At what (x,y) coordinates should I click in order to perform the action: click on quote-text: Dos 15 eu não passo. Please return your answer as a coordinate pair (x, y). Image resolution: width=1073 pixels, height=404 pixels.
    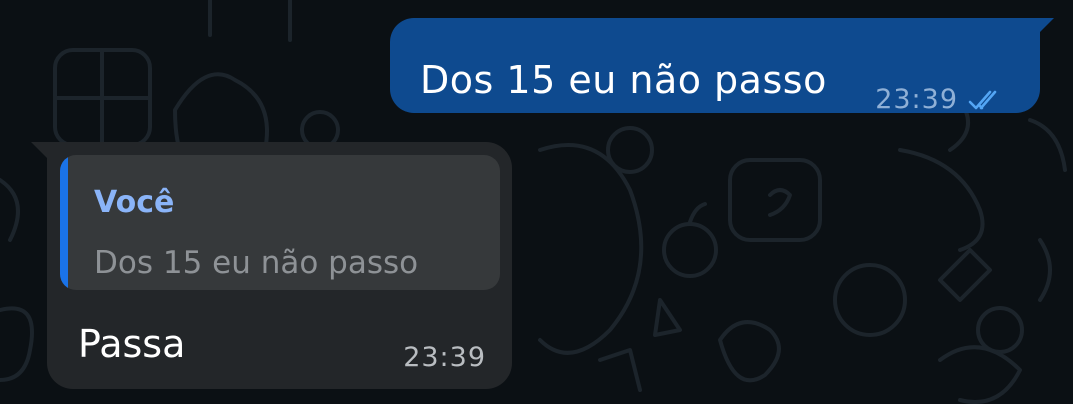
    Looking at the image, I should click on (256, 263).